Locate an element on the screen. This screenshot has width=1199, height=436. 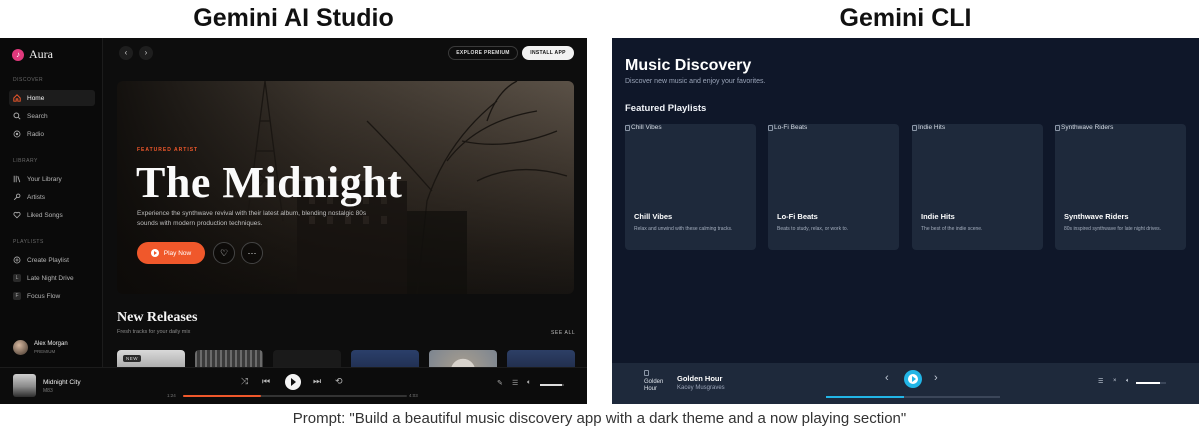
see-all-link: SEE ALL is located at coordinates (563, 333).